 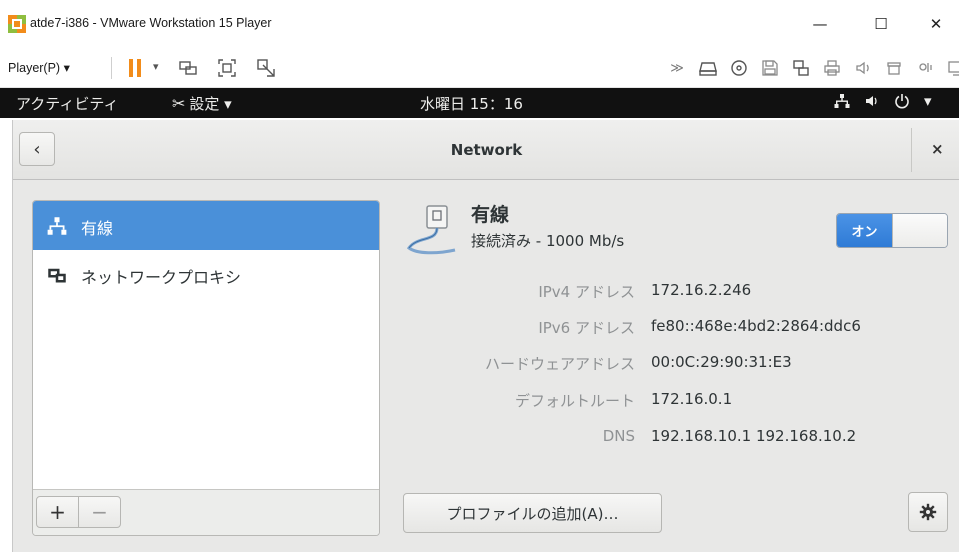 I want to click on dns-value: 192.168.10.1 192.168.10.2, so click(x=754, y=436).